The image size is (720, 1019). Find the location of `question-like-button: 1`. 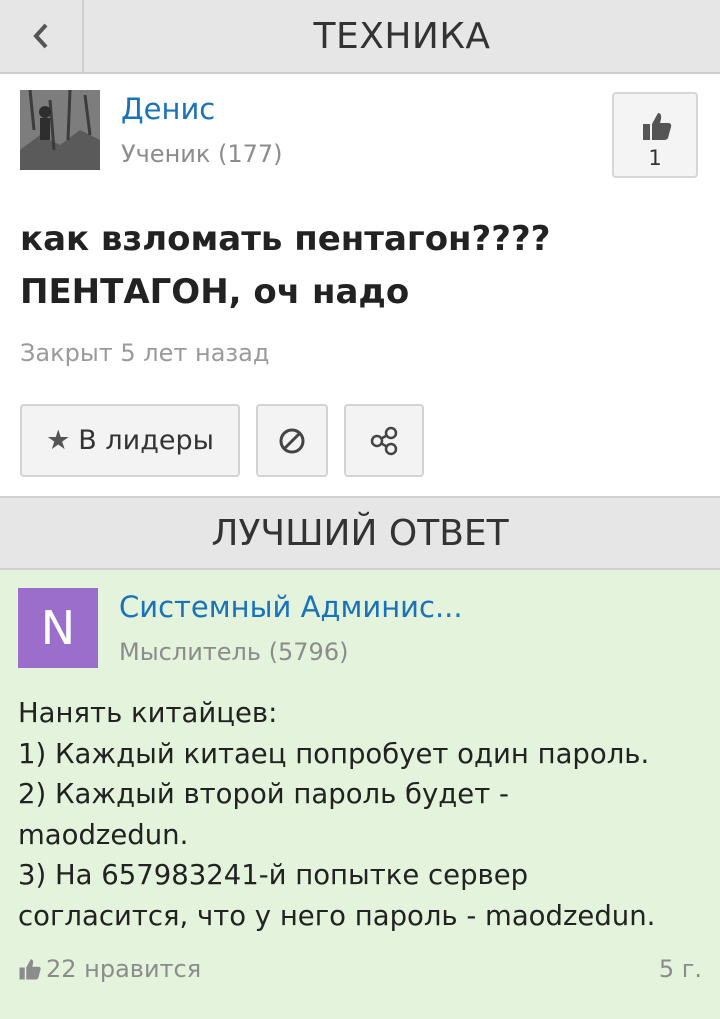

question-like-button: 1 is located at coordinates (655, 135).